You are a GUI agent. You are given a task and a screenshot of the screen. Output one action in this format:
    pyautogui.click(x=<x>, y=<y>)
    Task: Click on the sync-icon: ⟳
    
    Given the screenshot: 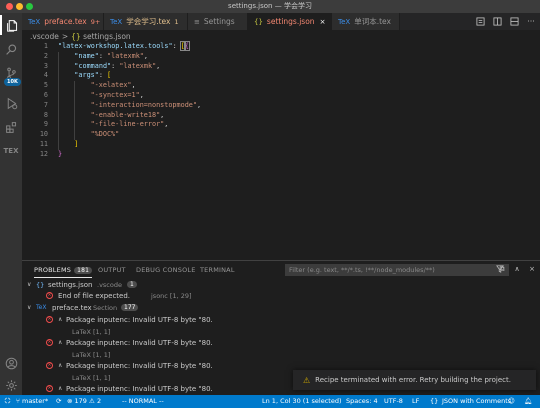 What is the action you would take?
    pyautogui.click(x=58, y=401)
    